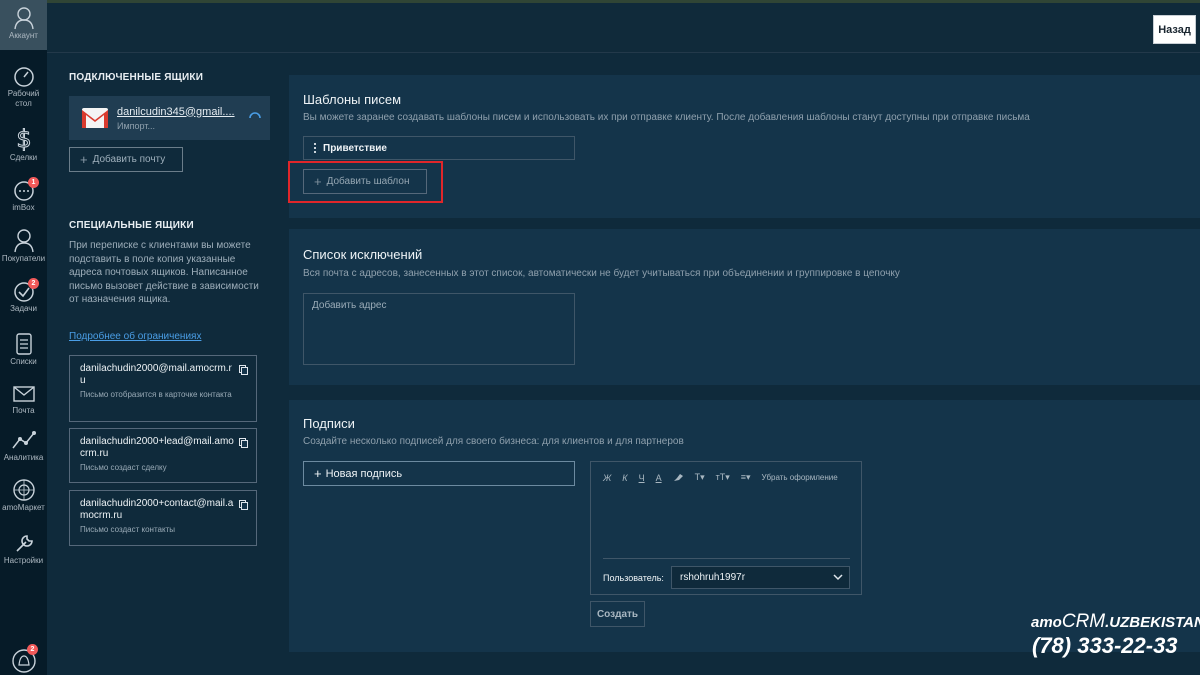 This screenshot has width=1200, height=675. What do you see at coordinates (157, 447) in the screenshot?
I see `special-mailbox-email: danilachudin2000+lead@mail.amocrm.ru` at bounding box center [157, 447].